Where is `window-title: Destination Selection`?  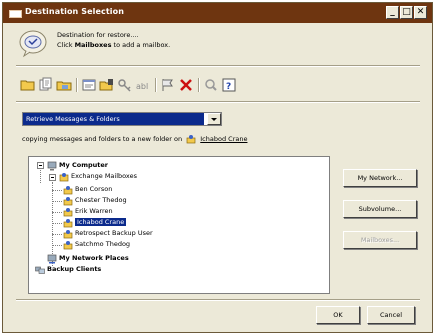
window-title: Destination Selection is located at coordinates (74, 11).